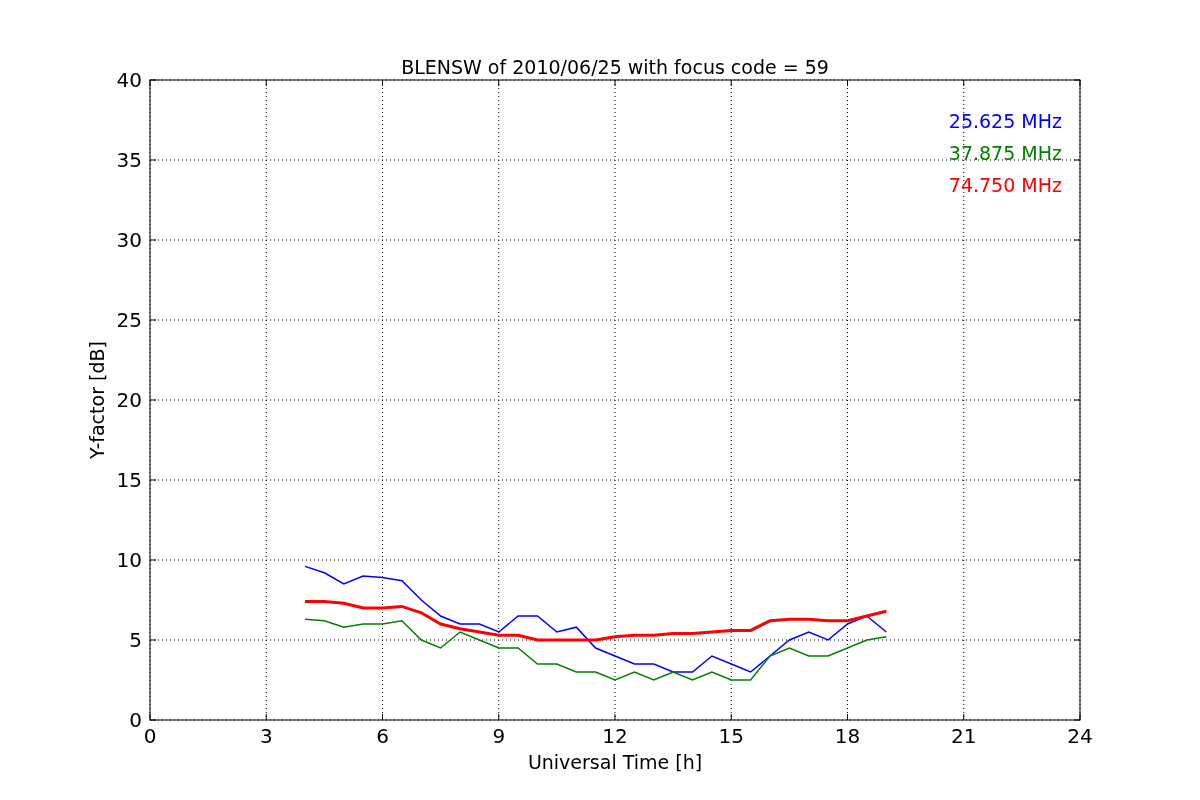 The image size is (1200, 800). Describe the element at coordinates (129, 320) in the screenshot. I see `y-tick-label: 25` at that location.